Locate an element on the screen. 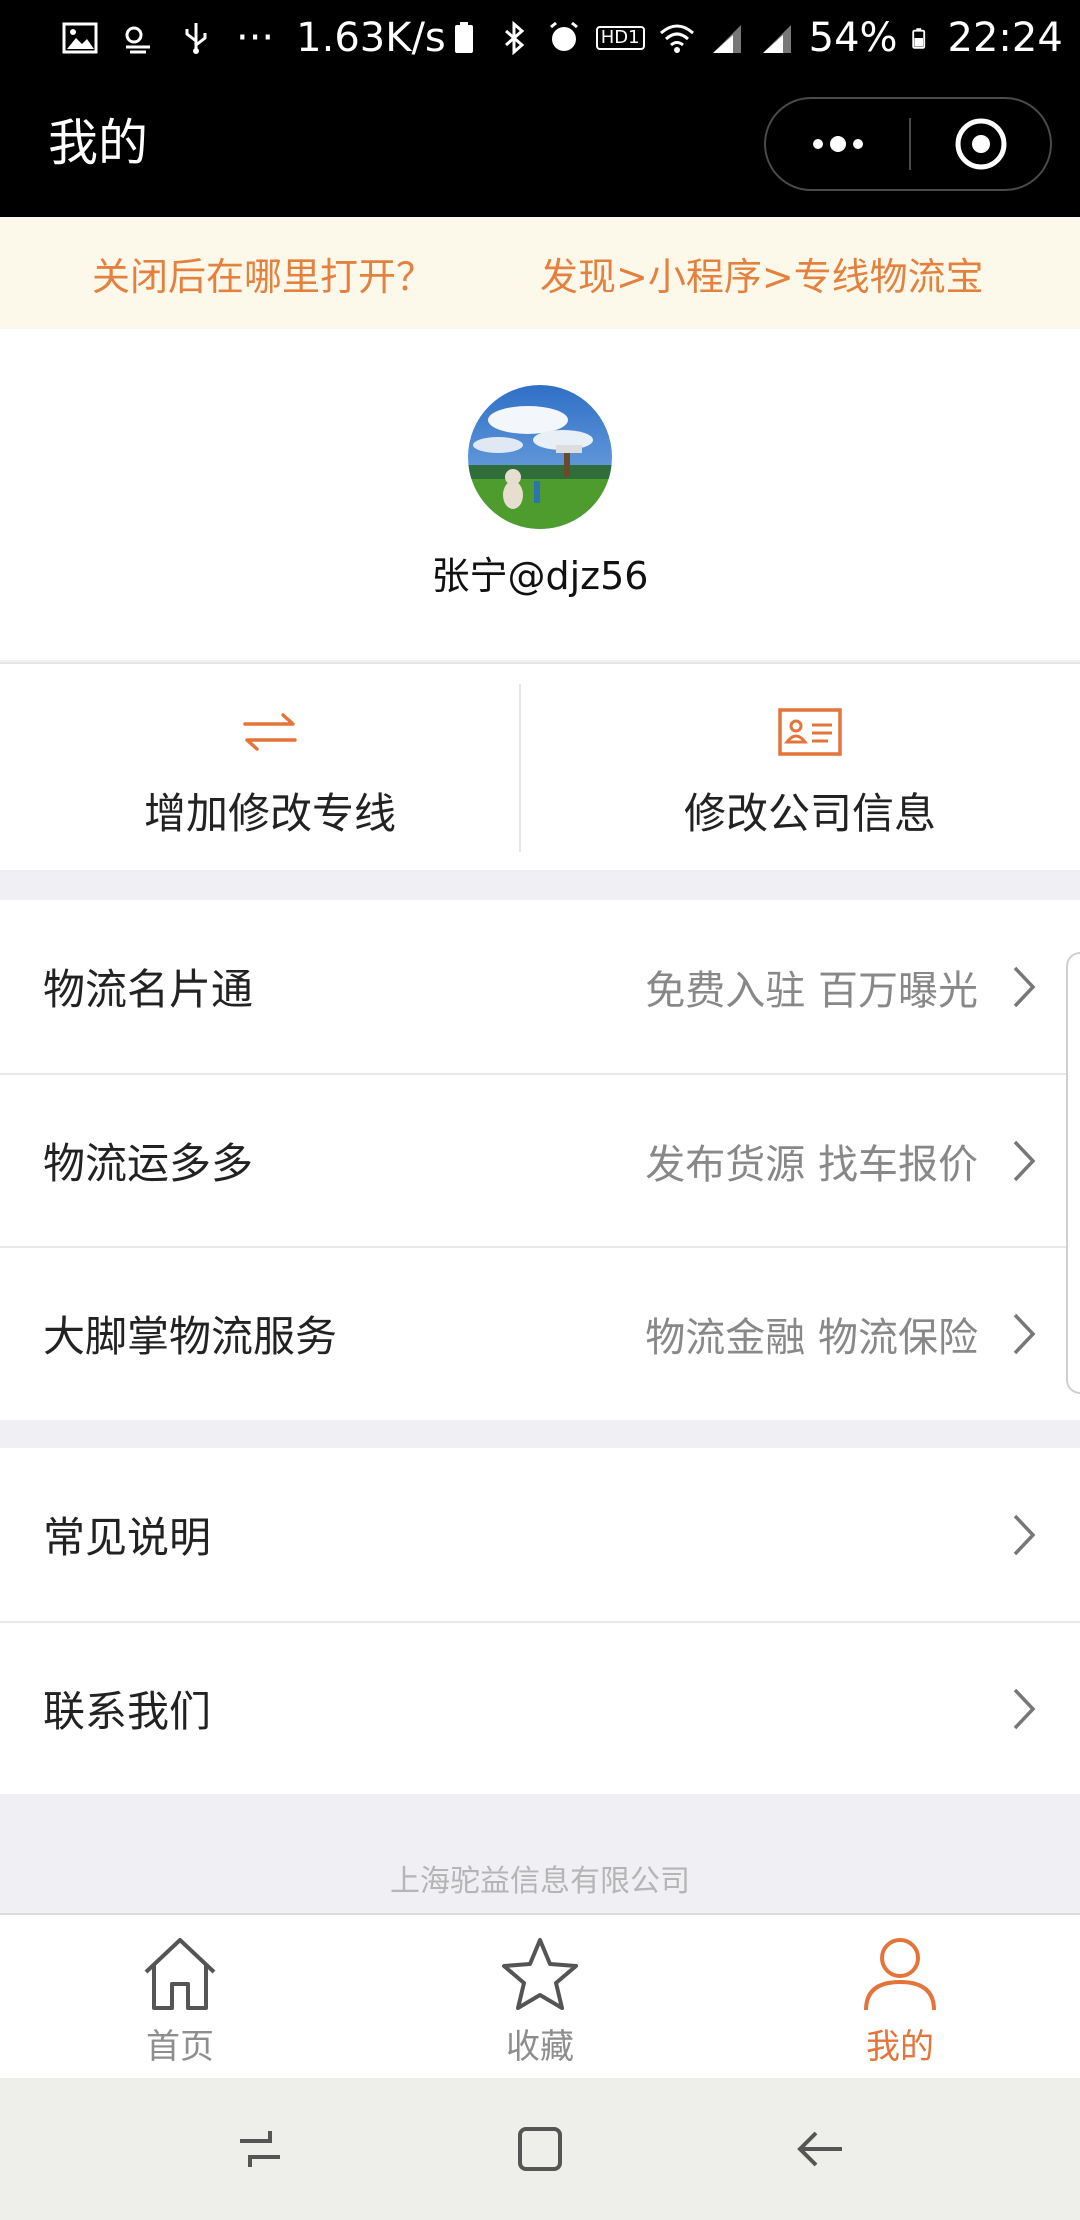  actions-divider is located at coordinates (520, 768).